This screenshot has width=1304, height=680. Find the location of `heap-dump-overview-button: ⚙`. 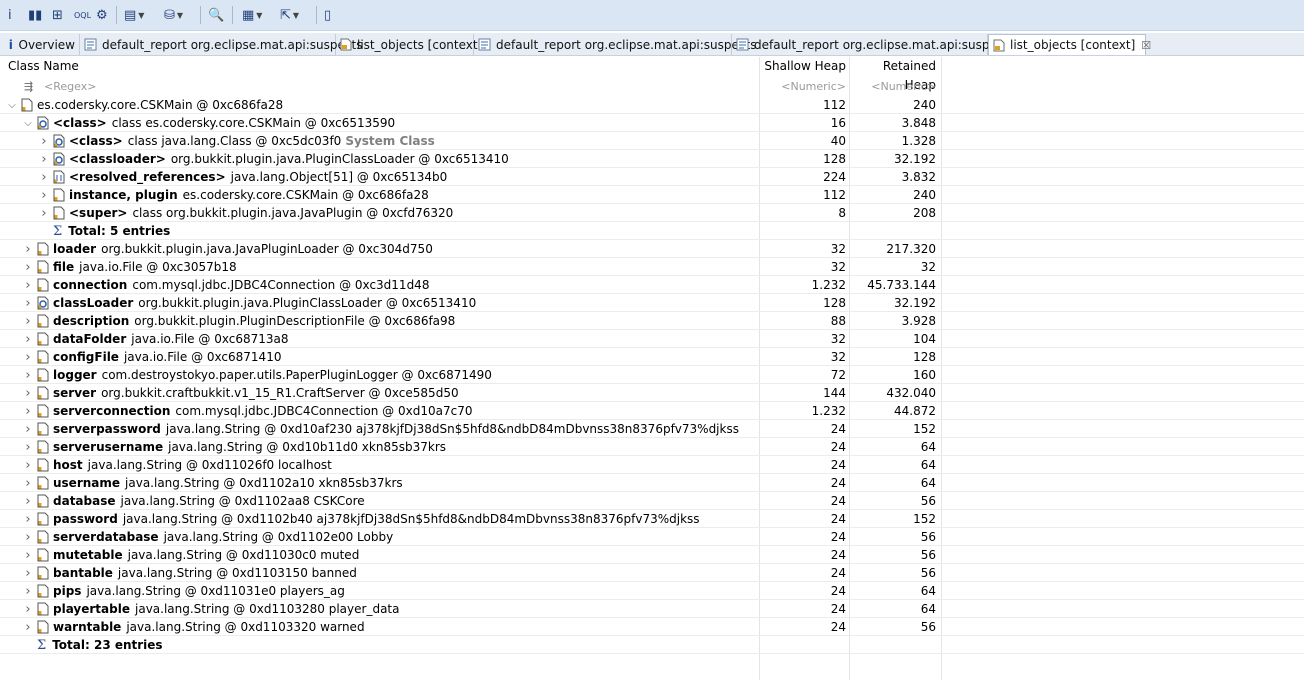

heap-dump-overview-button: ⚙ is located at coordinates (102, 15).